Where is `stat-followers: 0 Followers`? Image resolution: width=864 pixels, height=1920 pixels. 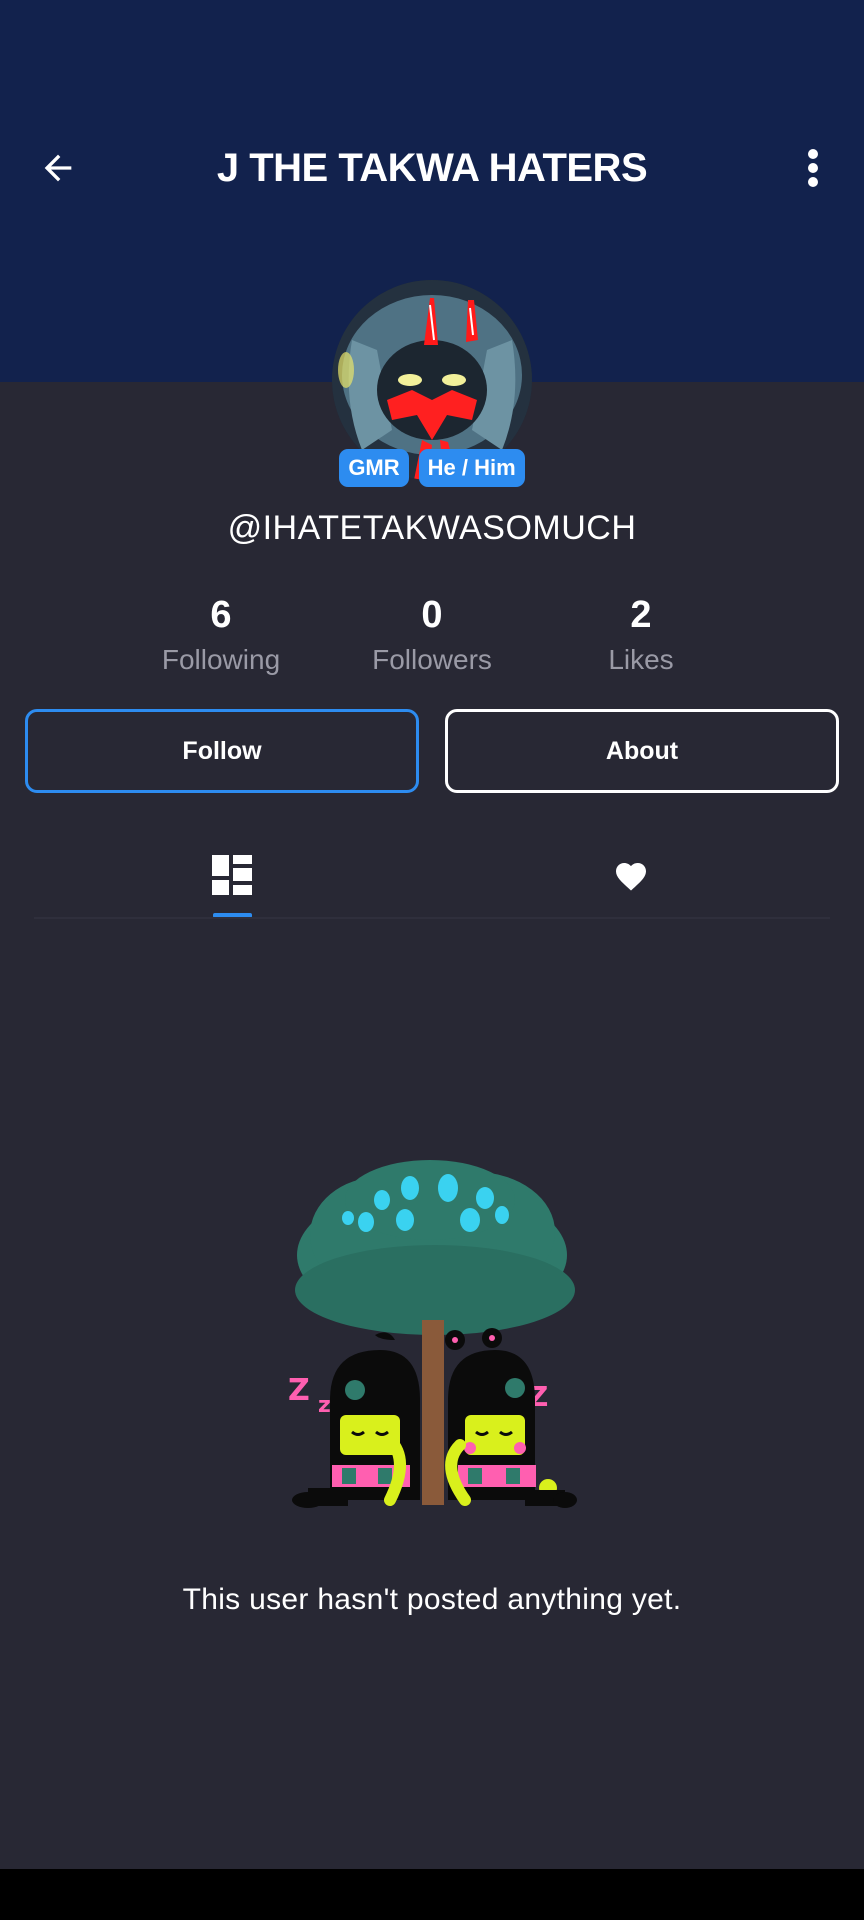 stat-followers: 0 Followers is located at coordinates (432, 635).